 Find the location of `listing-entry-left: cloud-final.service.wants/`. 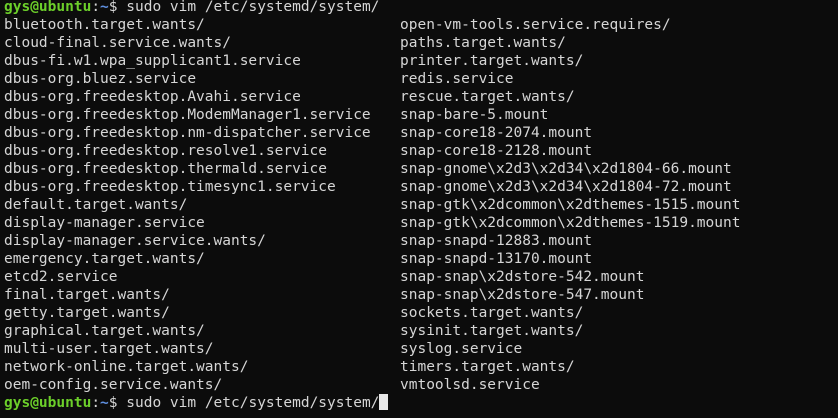

listing-entry-left: cloud-final.service.wants/ is located at coordinates (117, 43).